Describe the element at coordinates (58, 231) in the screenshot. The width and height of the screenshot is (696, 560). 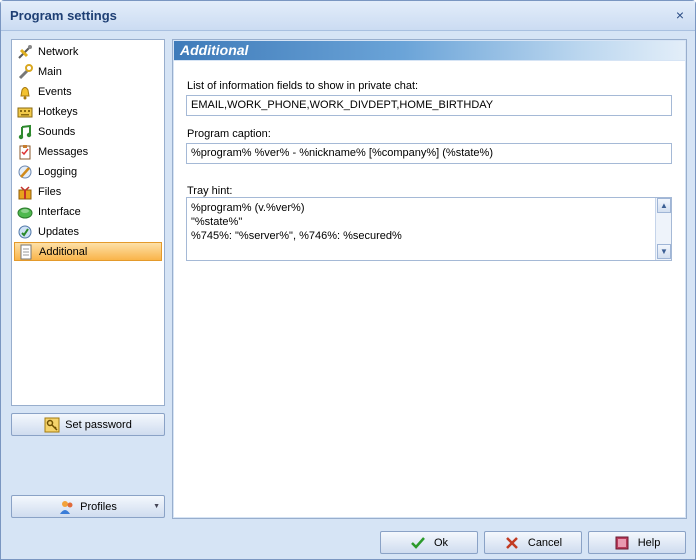
I see `sidebar-item-label: Updates` at that location.